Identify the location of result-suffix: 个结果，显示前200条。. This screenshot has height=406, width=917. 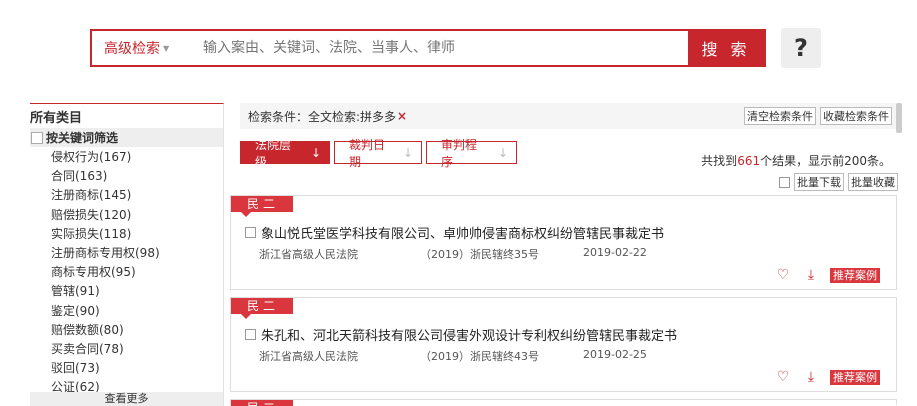
(825, 161).